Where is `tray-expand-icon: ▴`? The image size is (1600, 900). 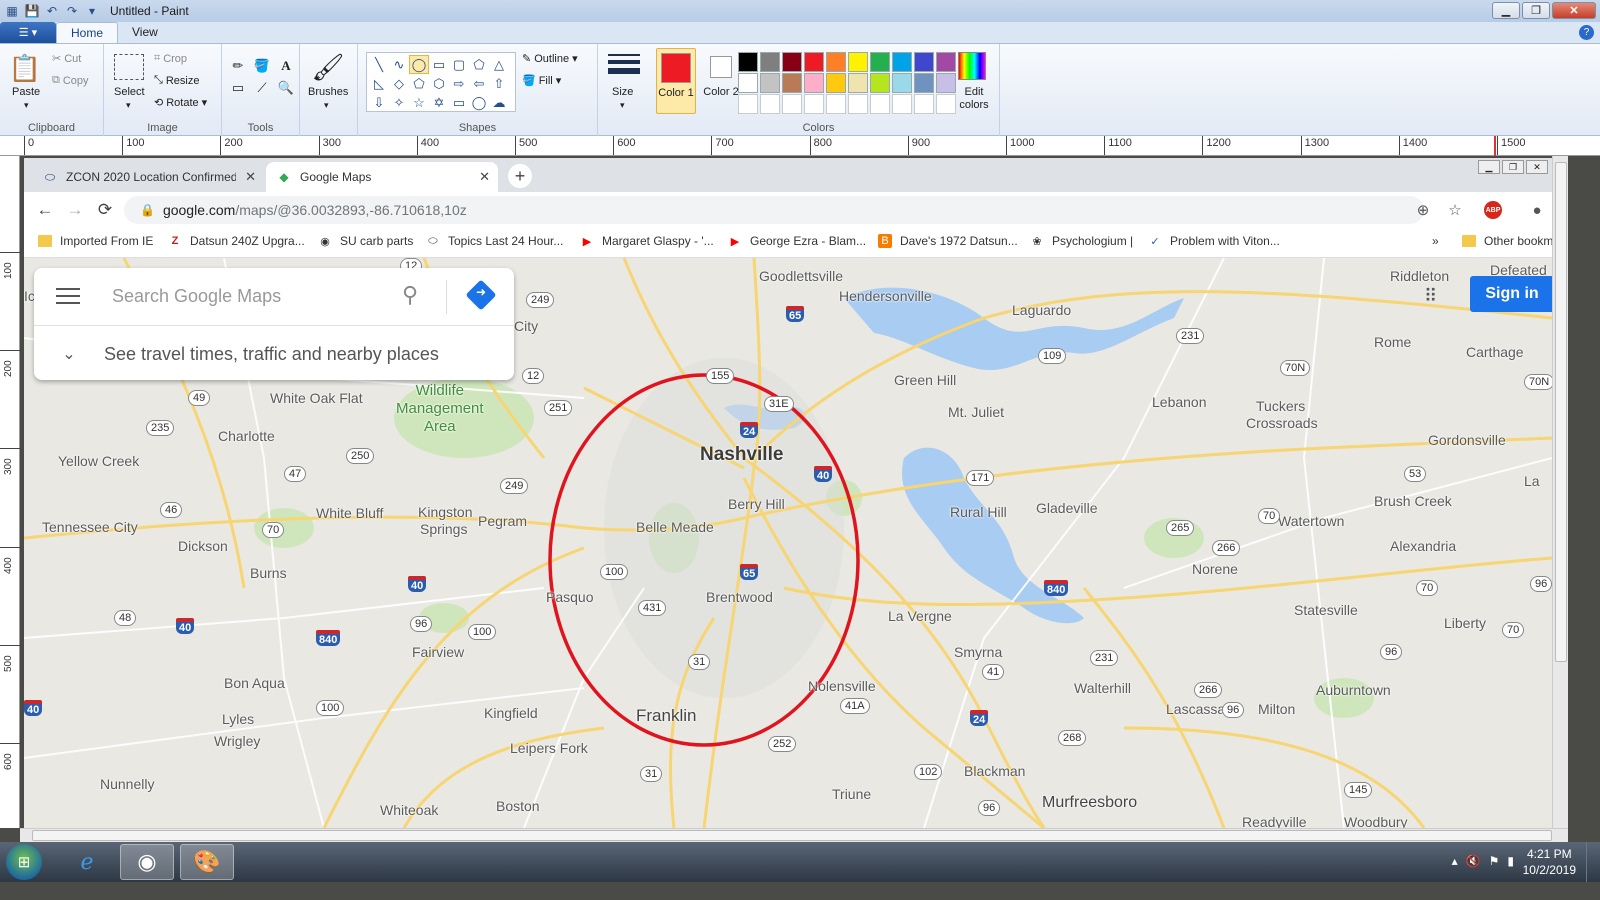 tray-expand-icon: ▴ is located at coordinates (1455, 861).